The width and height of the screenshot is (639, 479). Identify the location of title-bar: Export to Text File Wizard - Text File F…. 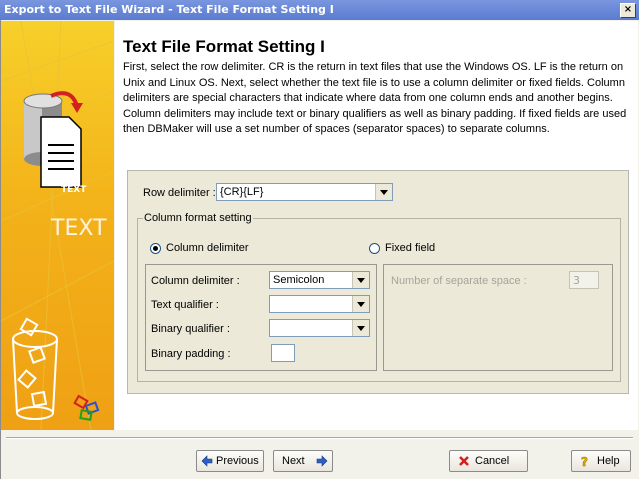
(319, 10).